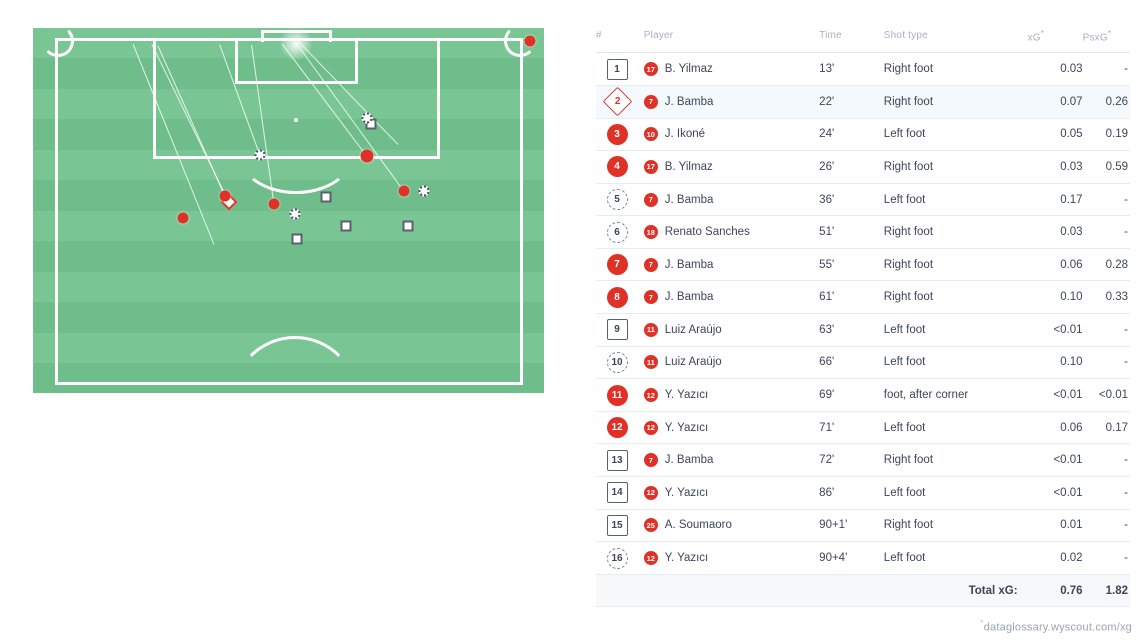  Describe the element at coordinates (693, 329) in the screenshot. I see `player-name: Luiz Araújo` at that location.